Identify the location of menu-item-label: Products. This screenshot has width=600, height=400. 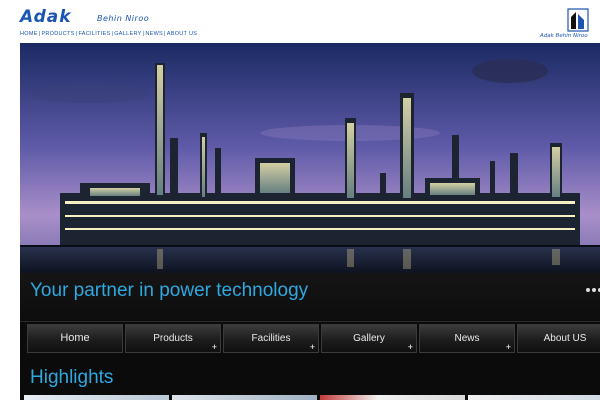
(173, 338).